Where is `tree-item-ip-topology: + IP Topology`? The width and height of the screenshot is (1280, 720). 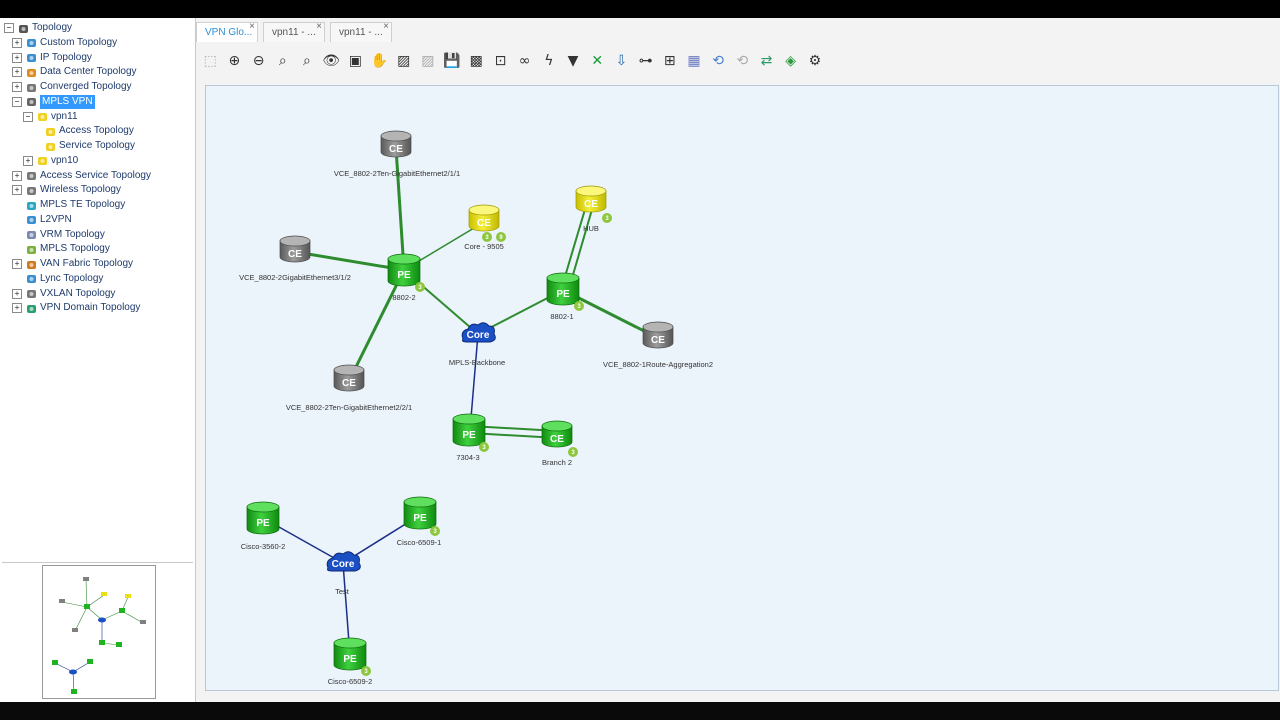
tree-item-ip-topology: + IP Topology is located at coordinates (52, 58).